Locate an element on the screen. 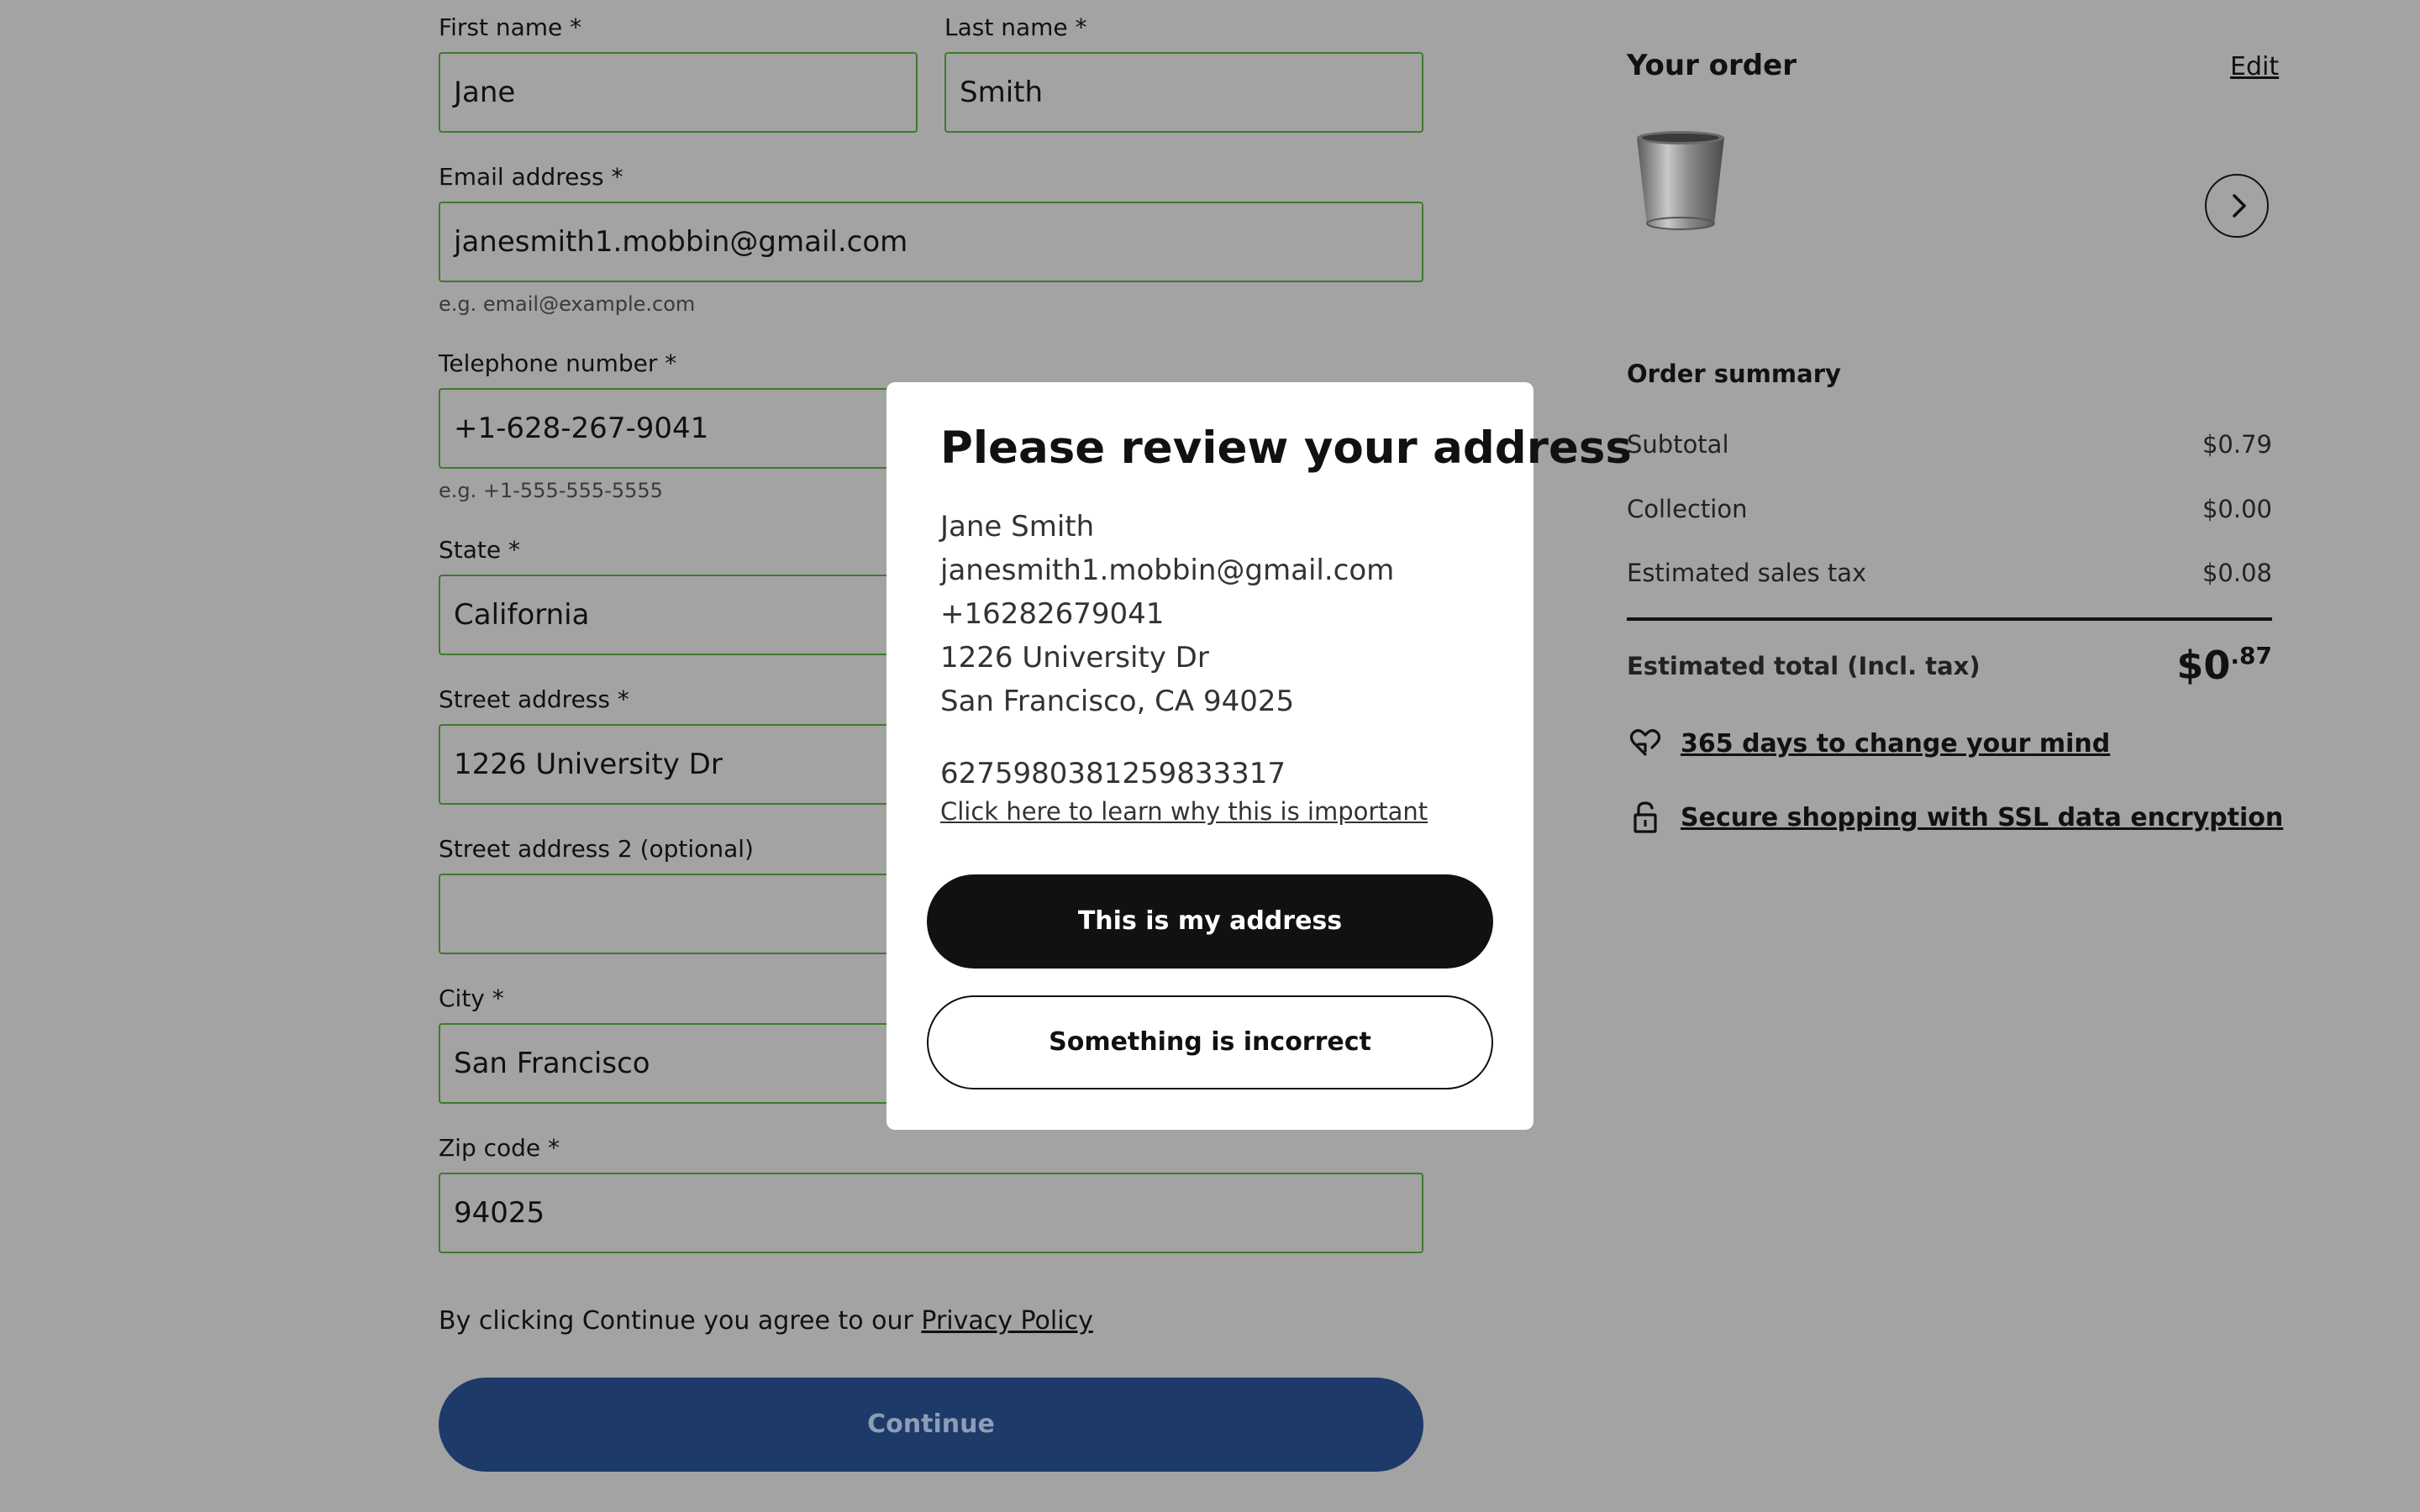  continue-button: Continue is located at coordinates (931, 1425).